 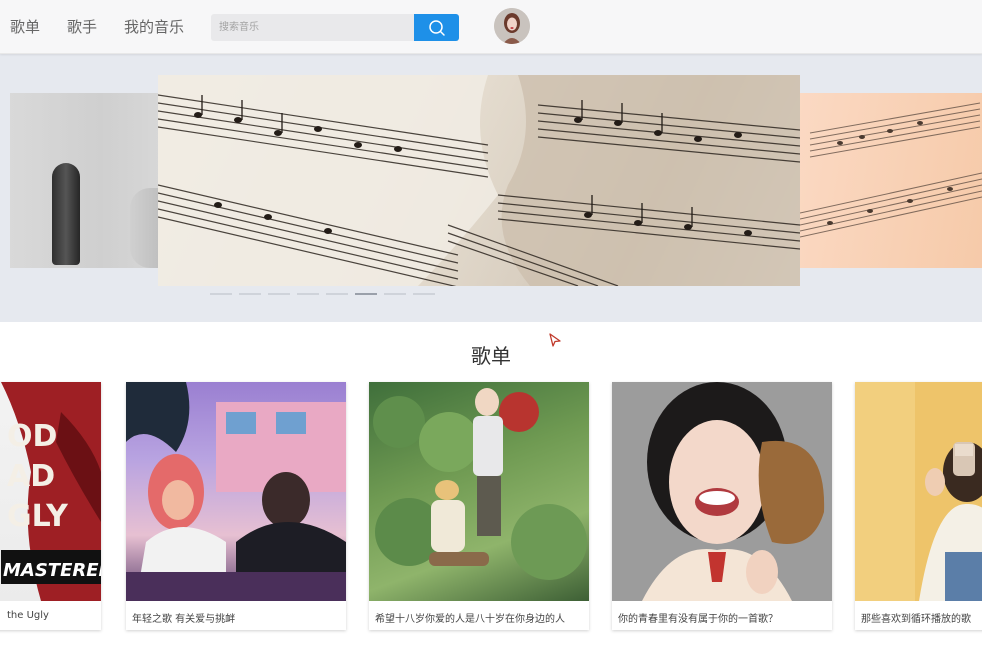 I want to click on search-input, so click(x=312, y=27).